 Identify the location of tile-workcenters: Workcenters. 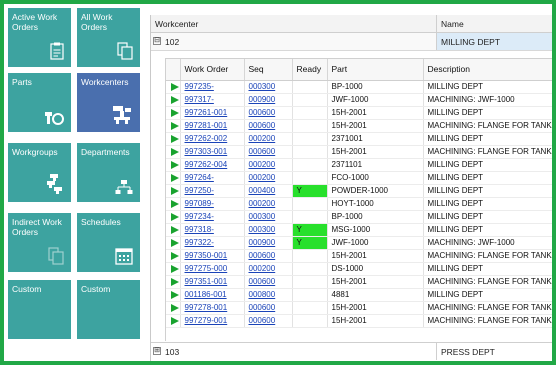
(108, 102).